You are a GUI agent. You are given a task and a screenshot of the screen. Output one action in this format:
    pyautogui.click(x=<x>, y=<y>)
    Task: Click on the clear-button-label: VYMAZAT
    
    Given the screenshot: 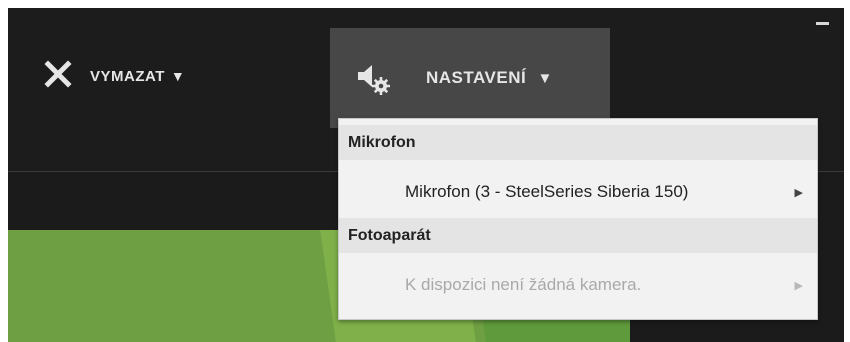 What is the action you would take?
    pyautogui.click(x=127, y=76)
    